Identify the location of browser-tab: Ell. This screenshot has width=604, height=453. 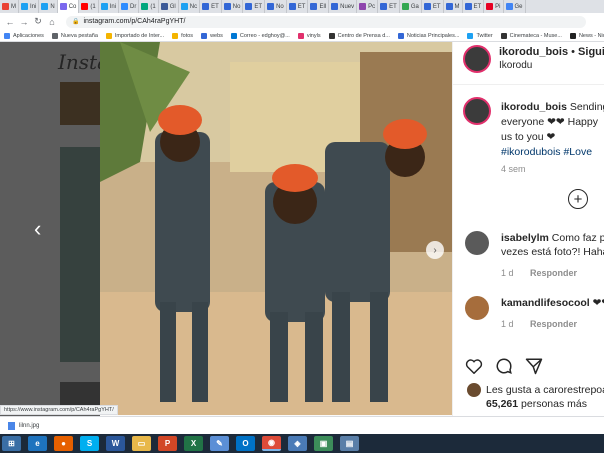
(319, 6).